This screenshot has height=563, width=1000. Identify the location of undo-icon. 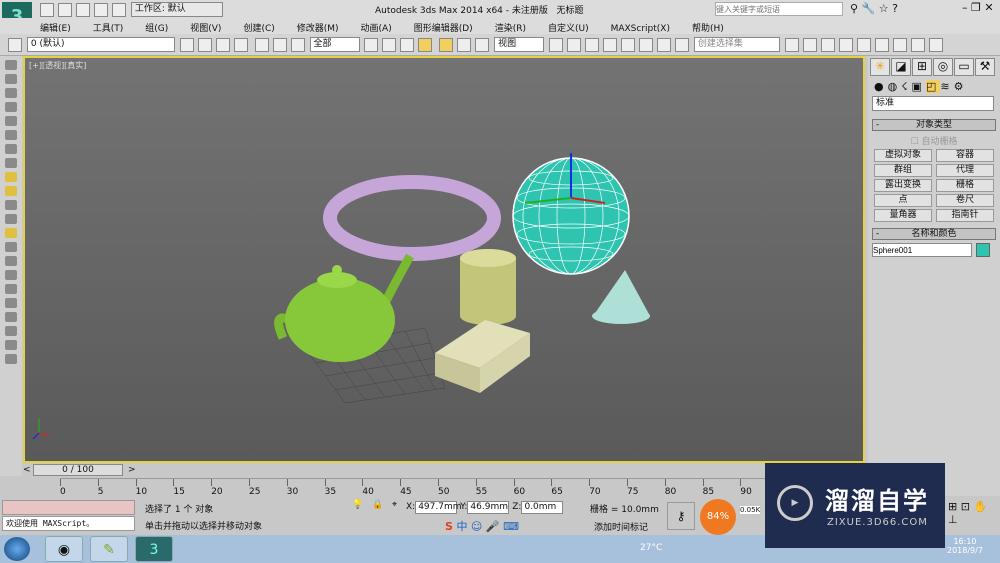
(101, 9).